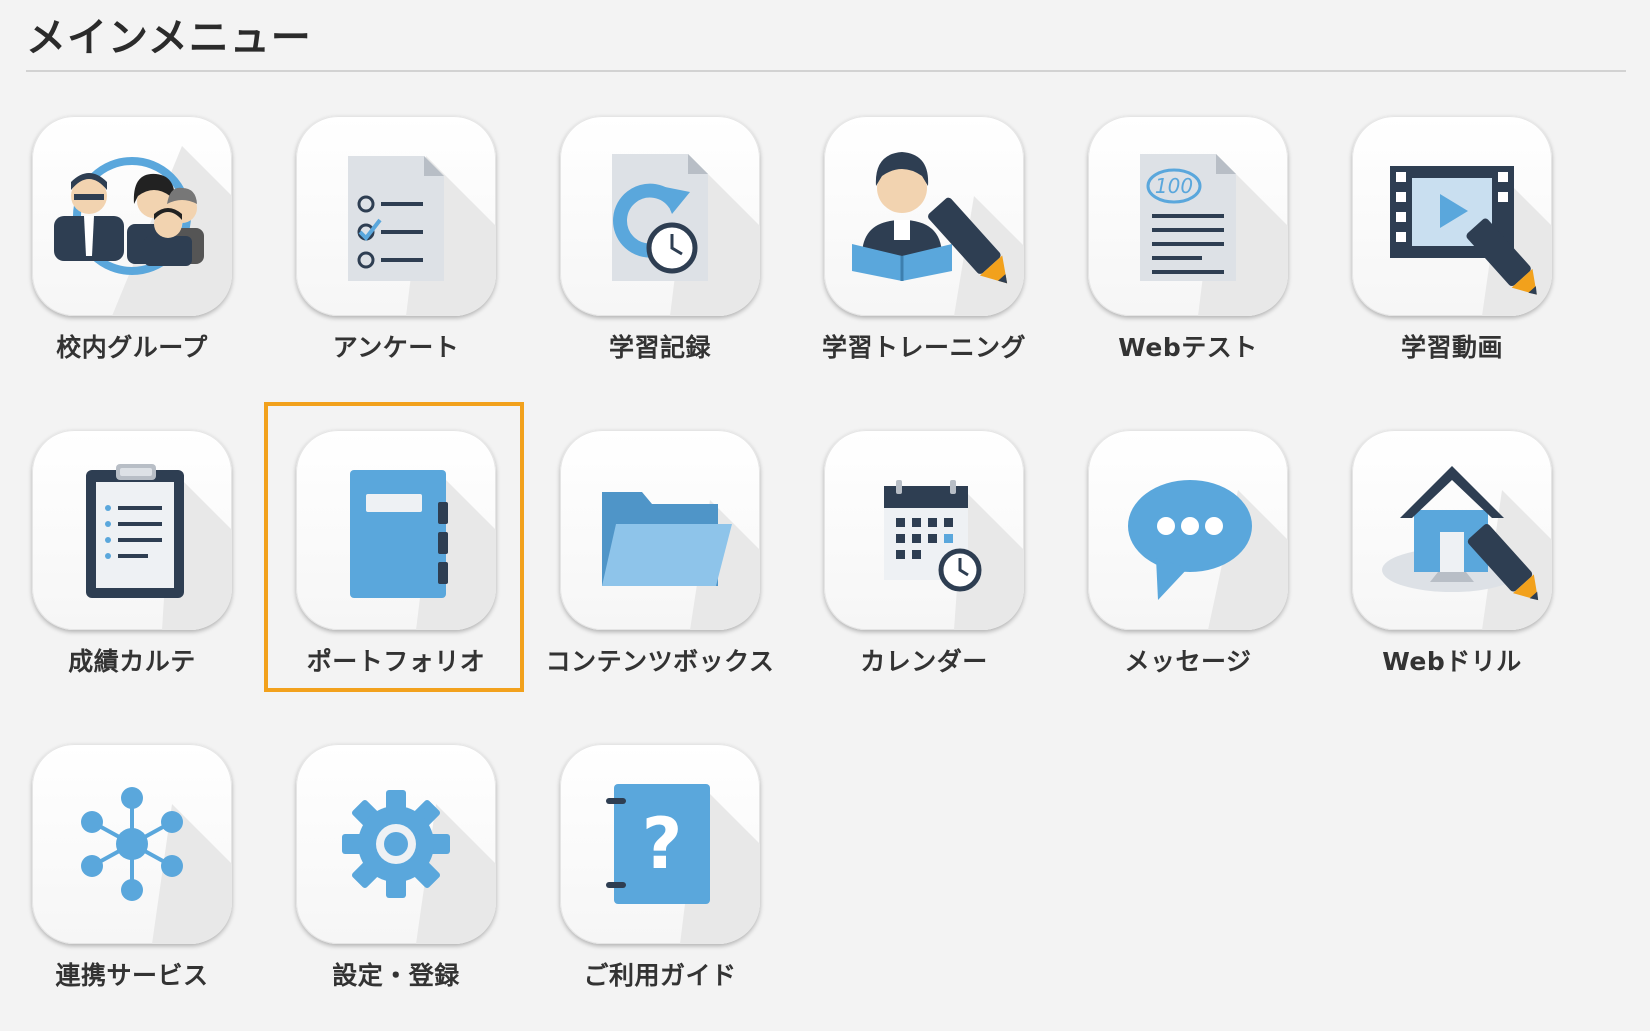 This screenshot has width=1650, height=1031. What do you see at coordinates (660, 661) in the screenshot?
I see `menu-item-label: コンテンツボックス` at bounding box center [660, 661].